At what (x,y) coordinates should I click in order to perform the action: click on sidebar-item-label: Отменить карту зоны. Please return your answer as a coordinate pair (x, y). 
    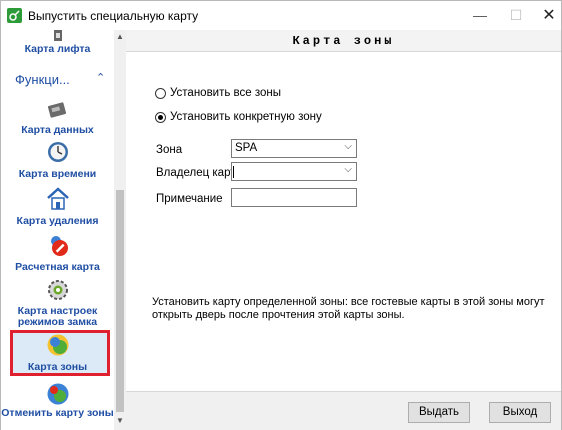
    Looking at the image, I should click on (57, 413).